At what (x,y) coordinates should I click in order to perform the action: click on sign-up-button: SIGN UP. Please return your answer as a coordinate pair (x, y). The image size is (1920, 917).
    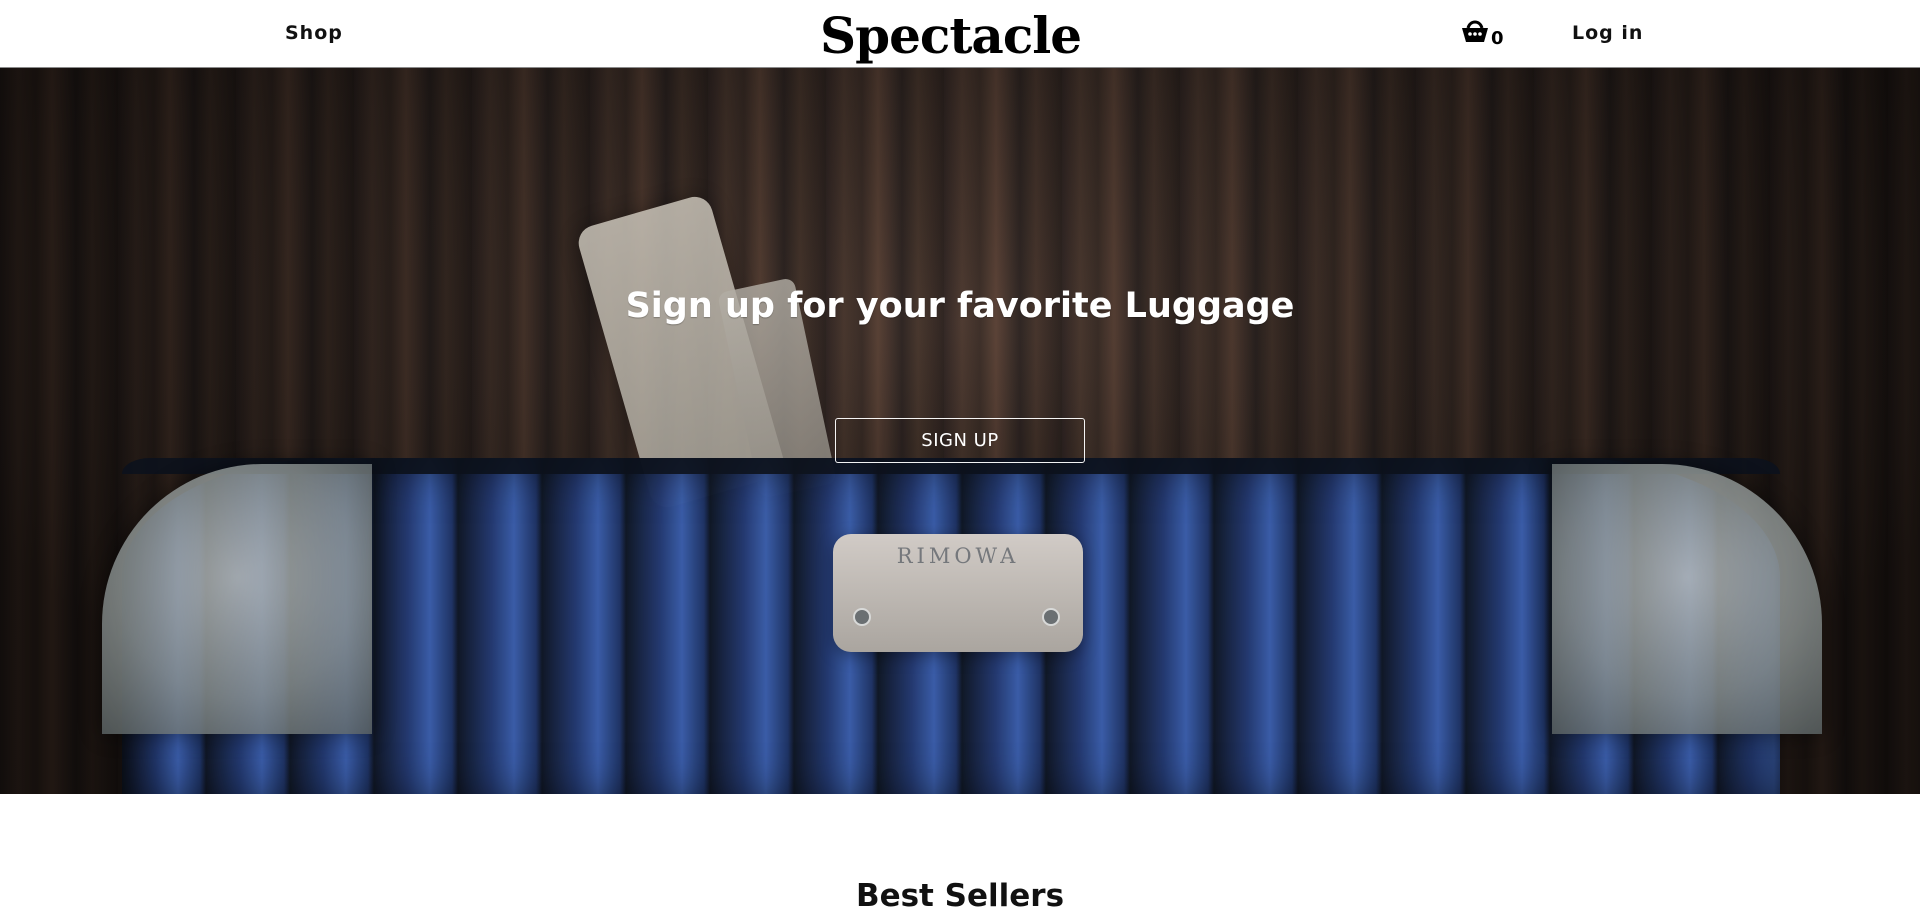
    Looking at the image, I should click on (960, 440).